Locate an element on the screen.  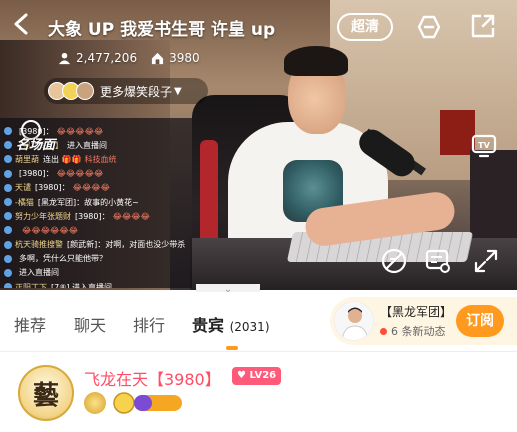
tv-cast-icon: TV is located at coordinates (484, 145).